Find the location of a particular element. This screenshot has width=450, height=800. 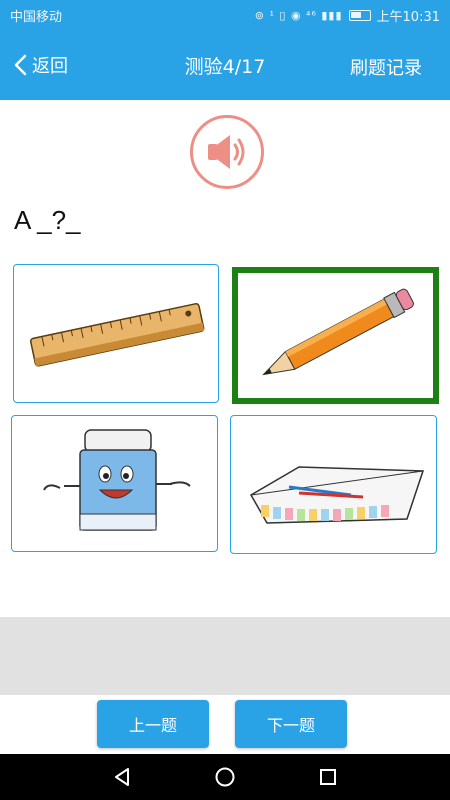

back-button: 返回 is located at coordinates (40, 65).